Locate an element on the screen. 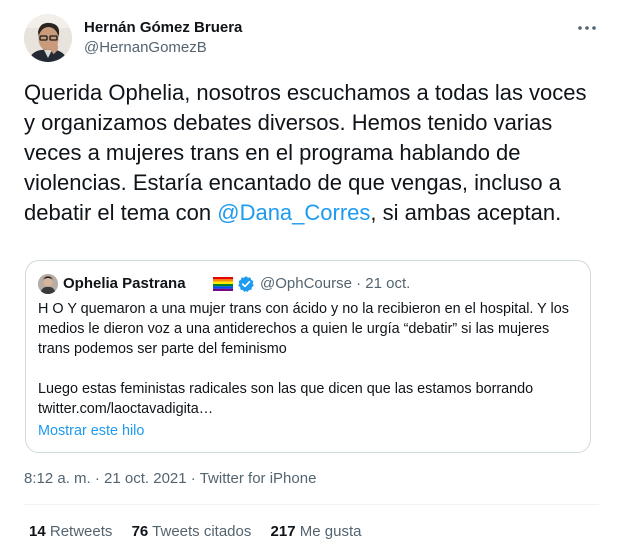 This screenshot has width=617, height=555. likes-stat: 217 Me gusta is located at coordinates (316, 531).